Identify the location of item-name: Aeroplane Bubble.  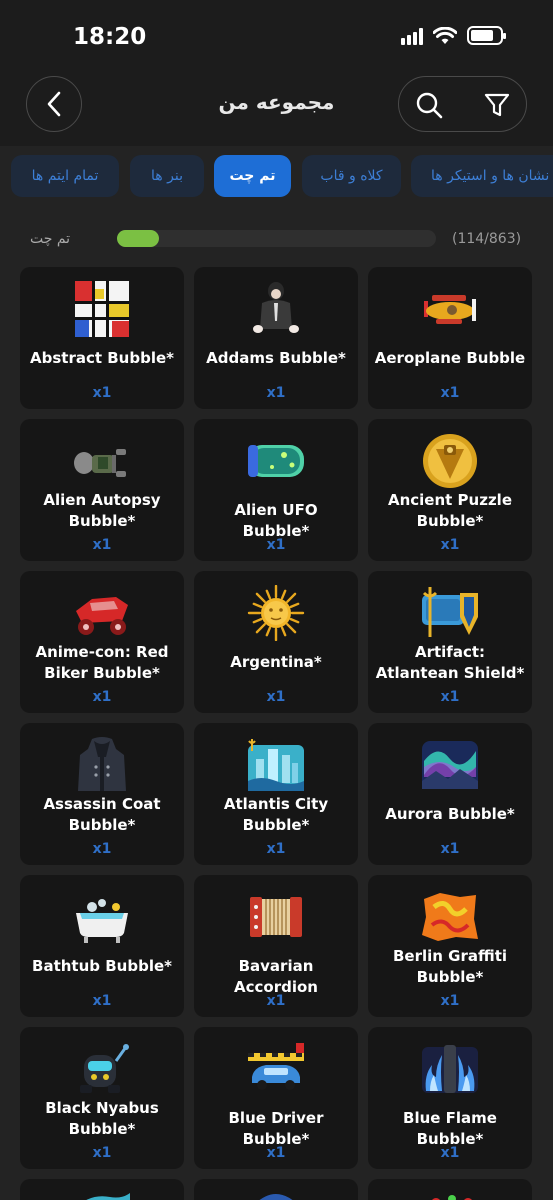
(450, 358).